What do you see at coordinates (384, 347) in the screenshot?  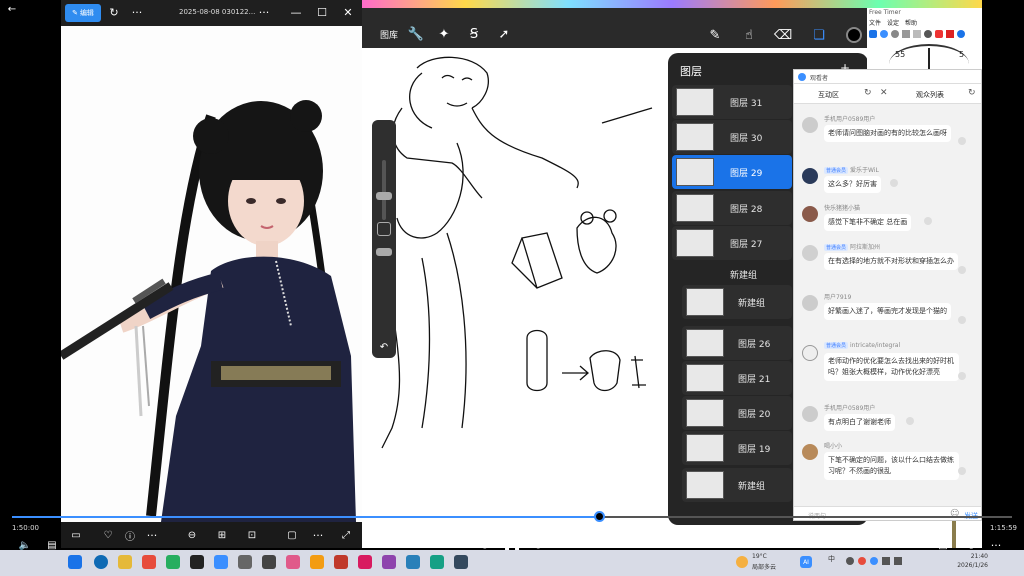 I see `undo-icon: ↶` at bounding box center [384, 347].